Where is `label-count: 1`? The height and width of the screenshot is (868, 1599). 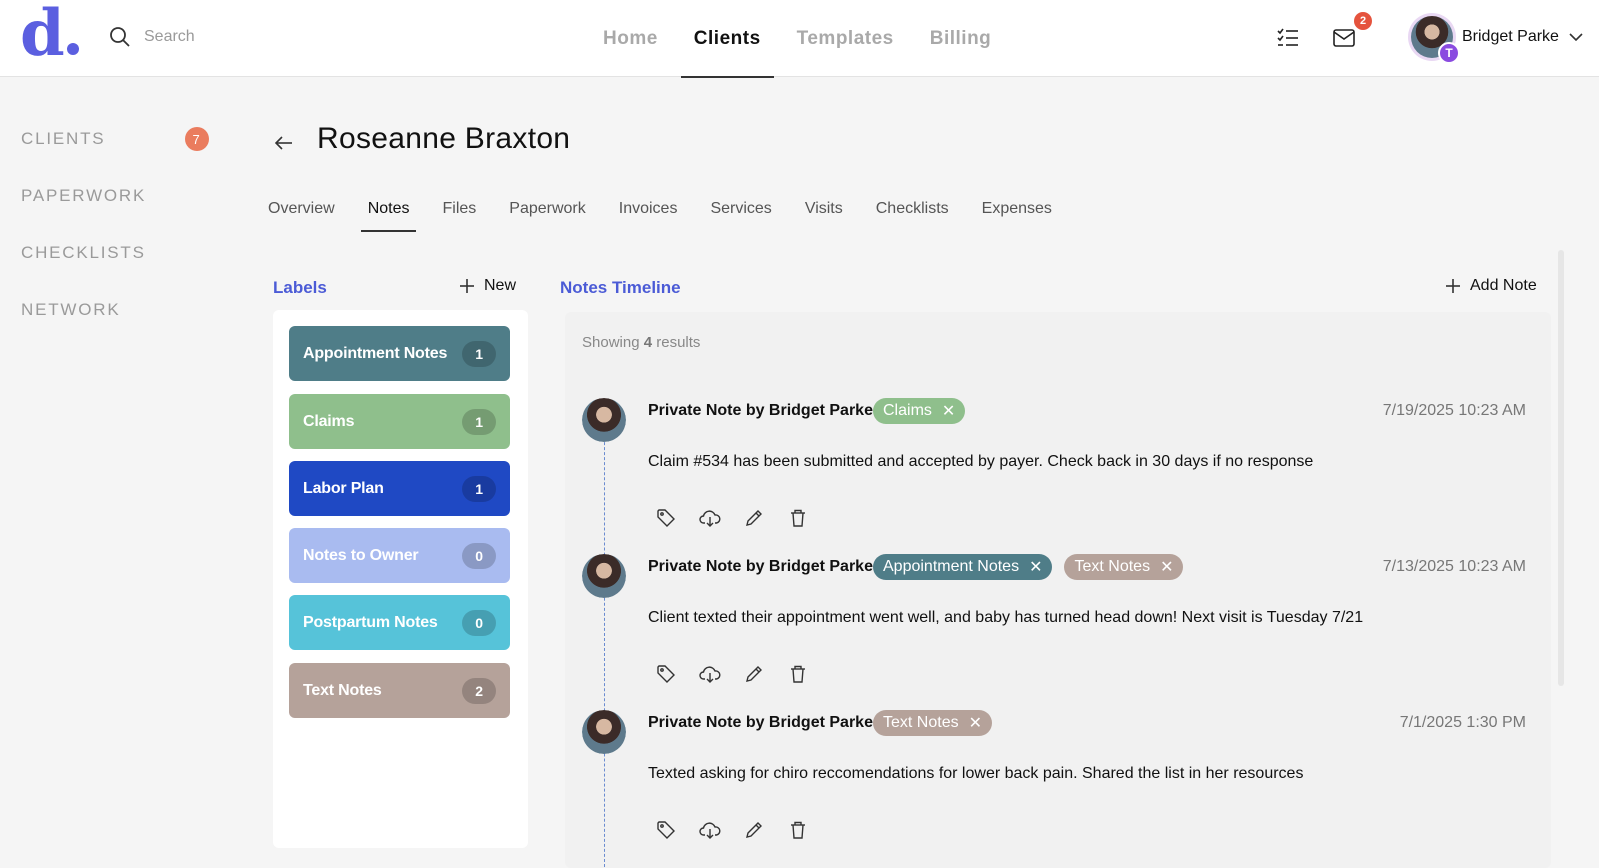 label-count: 1 is located at coordinates (479, 488).